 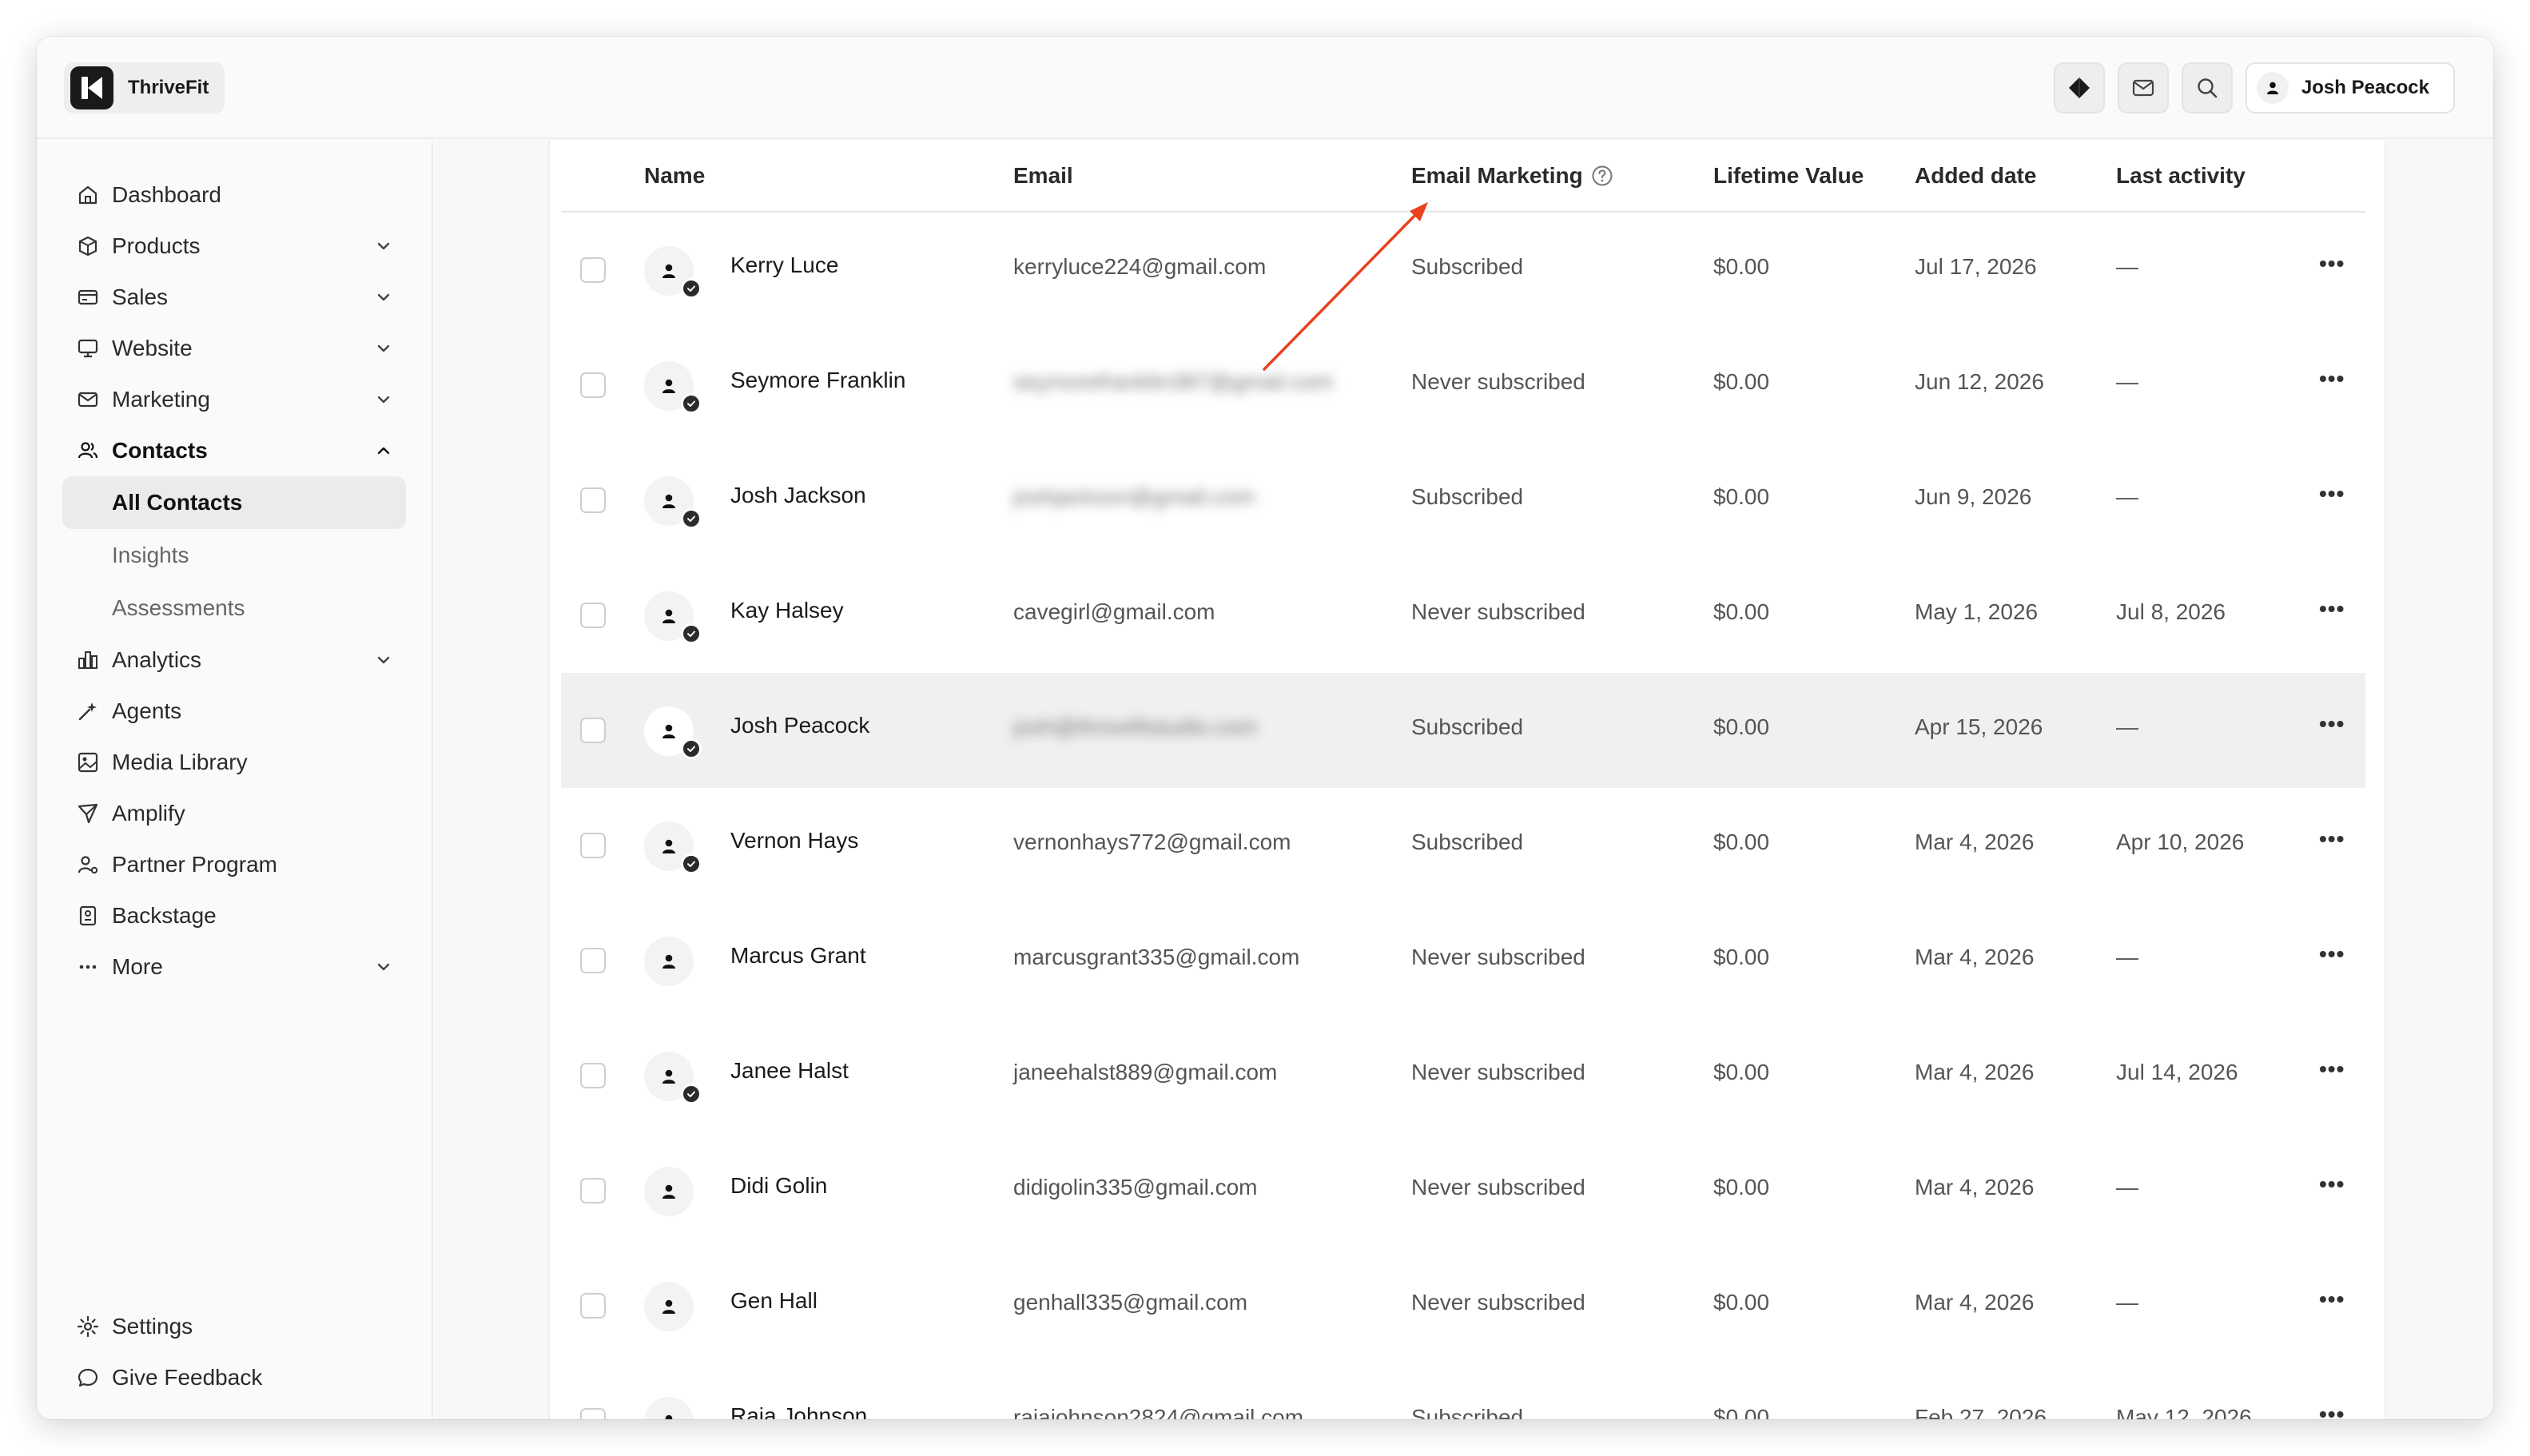 What do you see at coordinates (234, 660) in the screenshot?
I see `sidebar-item-analytics: Analytics` at bounding box center [234, 660].